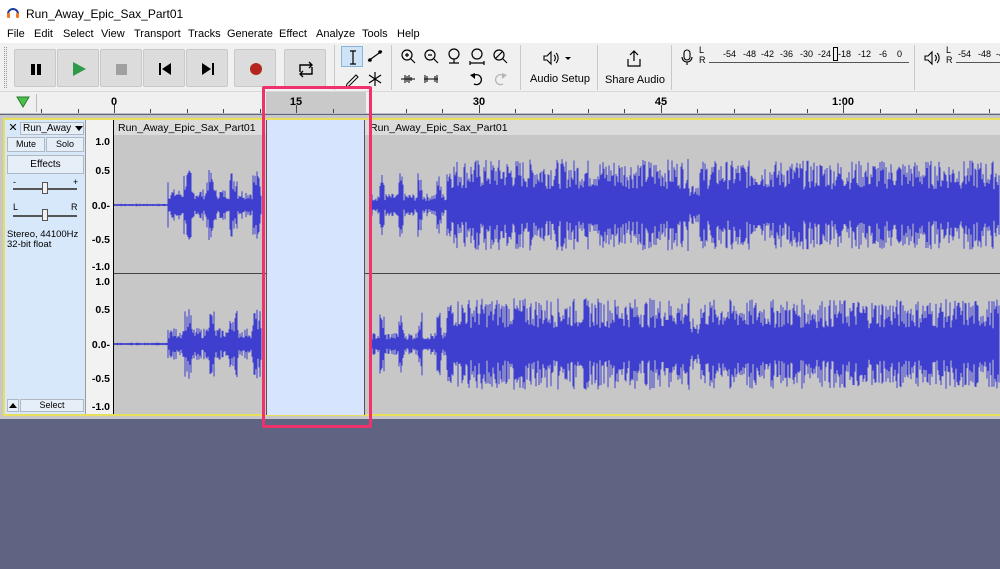  Describe the element at coordinates (78, 68) in the screenshot. I see `play-button` at that location.